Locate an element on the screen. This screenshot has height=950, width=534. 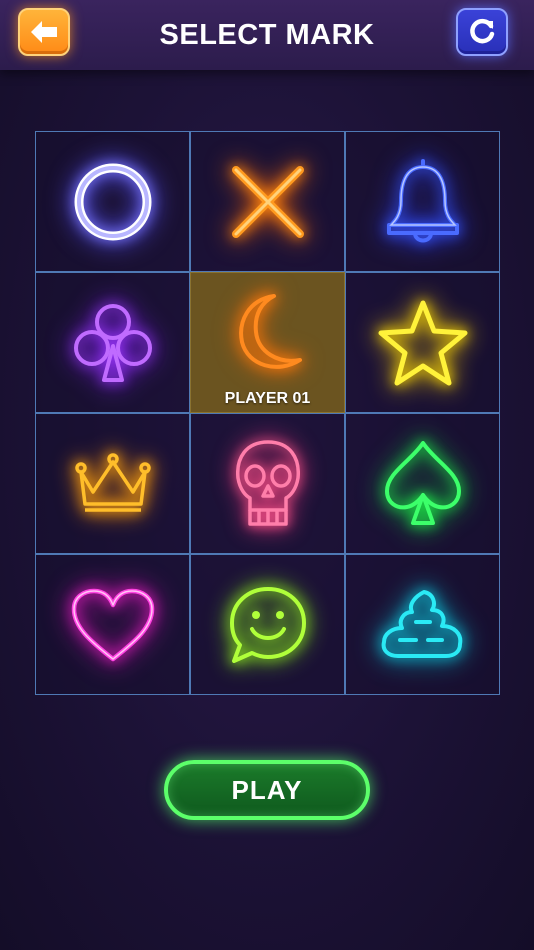
bell-icon is located at coordinates (422, 200).